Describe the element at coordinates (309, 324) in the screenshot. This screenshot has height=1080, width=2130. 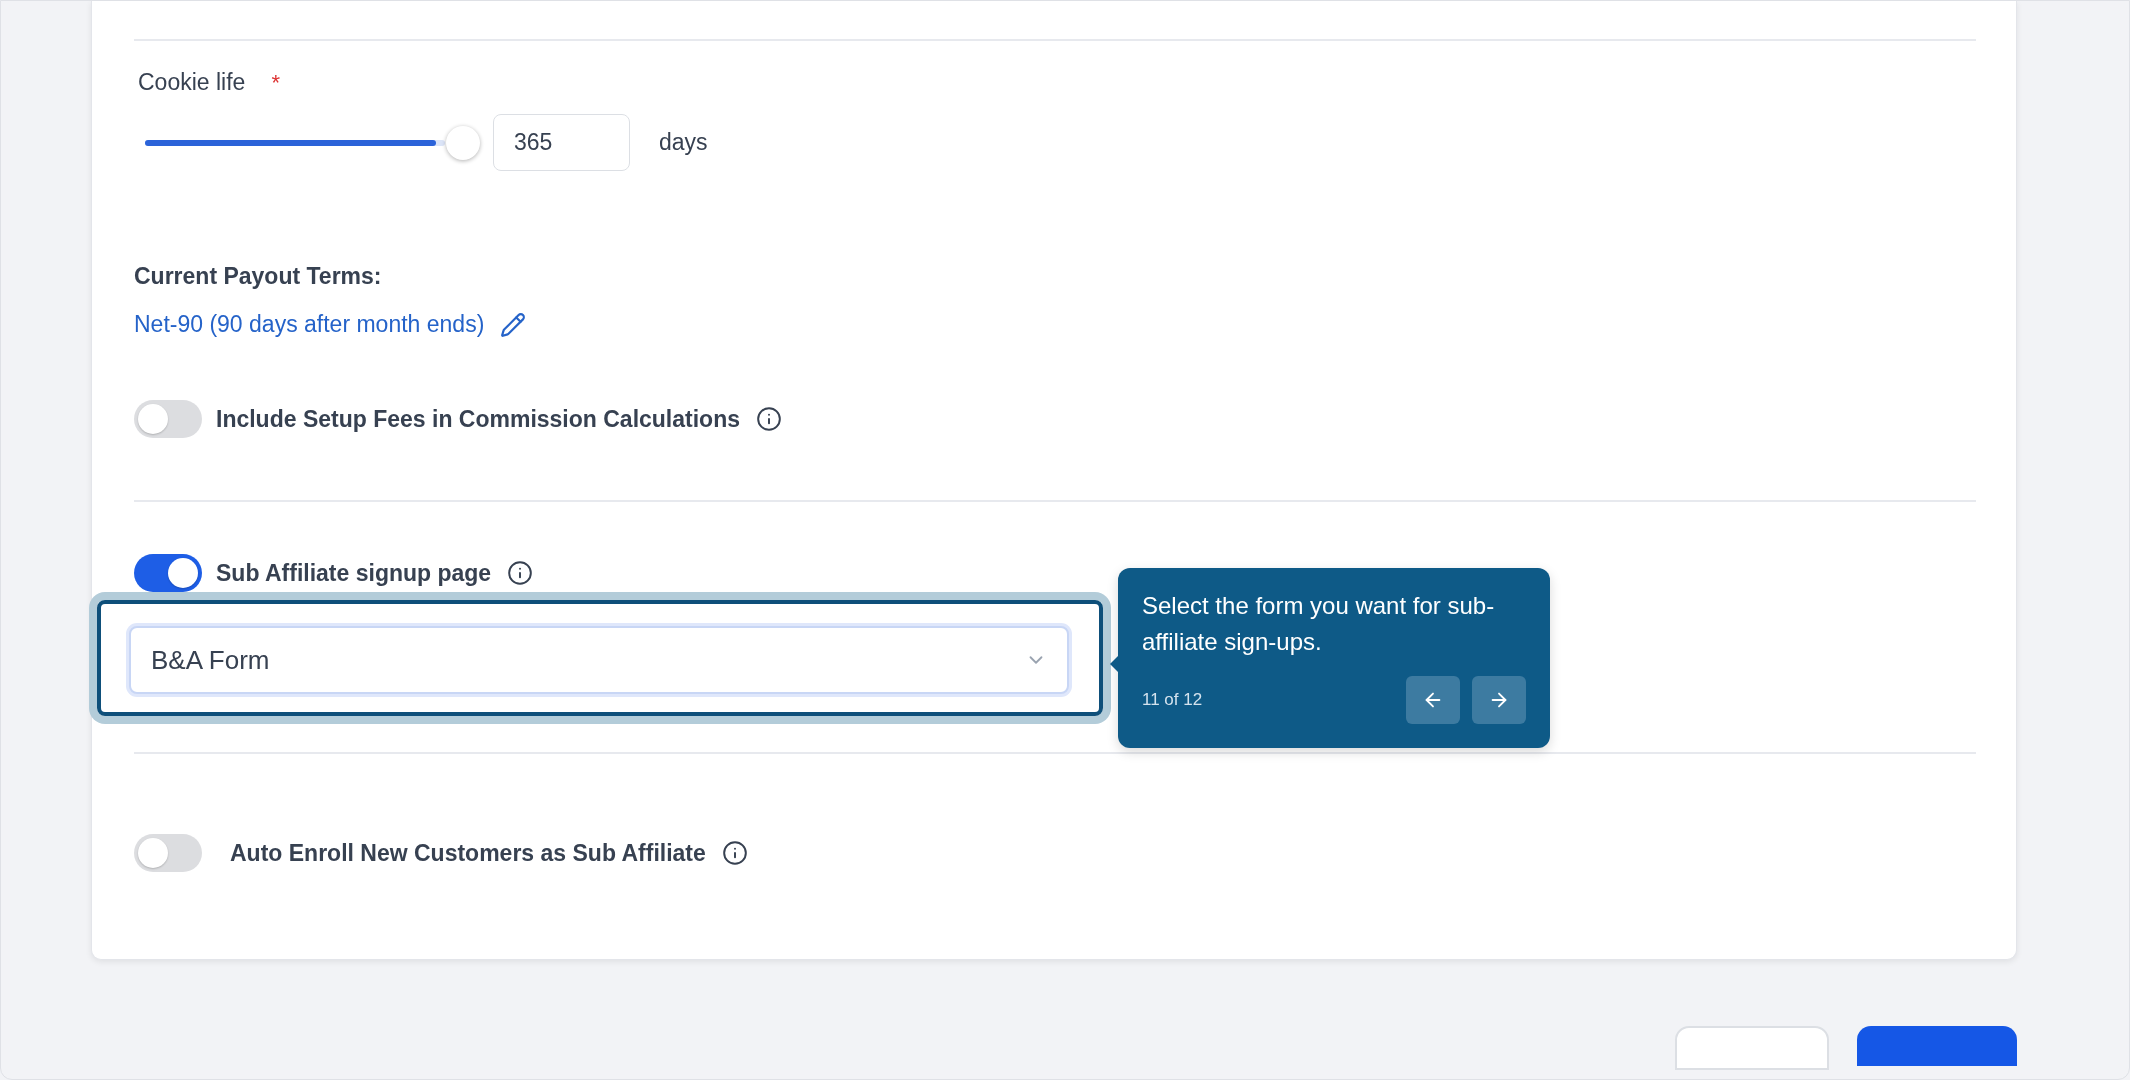
I see `payout-terms-link: Net-90 (90 days after month ends)` at that location.